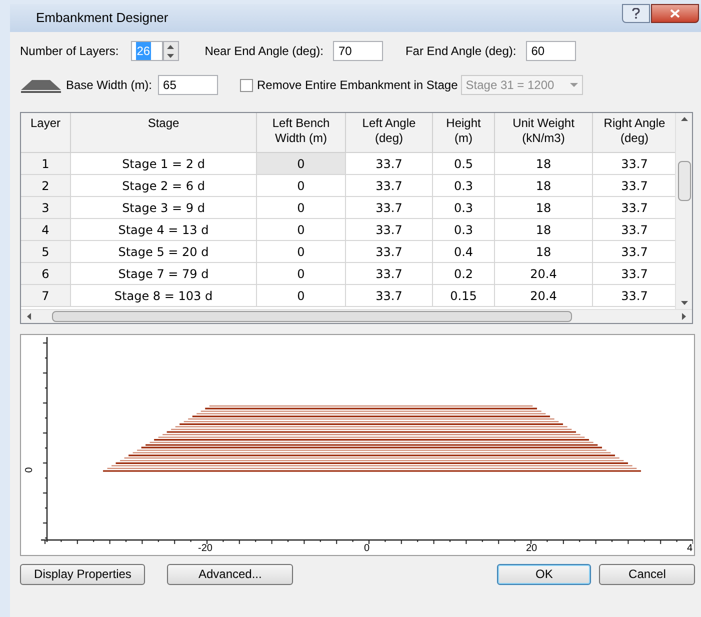 This screenshot has height=617, width=701. Describe the element at coordinates (690, 548) in the screenshot. I see `axis-label: 4` at that location.